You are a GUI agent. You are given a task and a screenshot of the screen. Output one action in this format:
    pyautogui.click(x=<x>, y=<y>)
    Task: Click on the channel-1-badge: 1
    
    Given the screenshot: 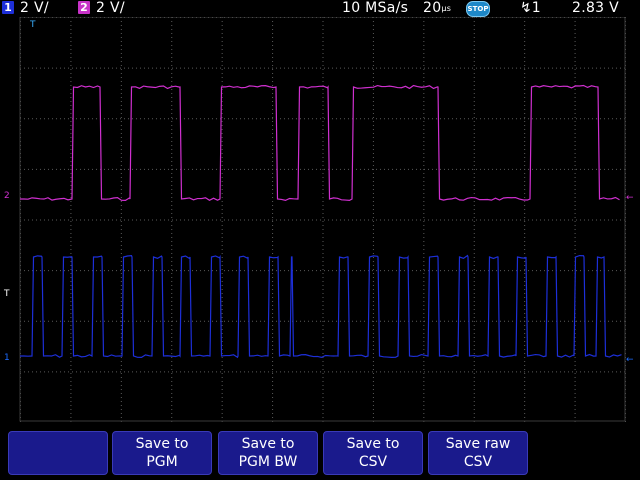 What is the action you would take?
    pyautogui.click(x=8, y=7)
    